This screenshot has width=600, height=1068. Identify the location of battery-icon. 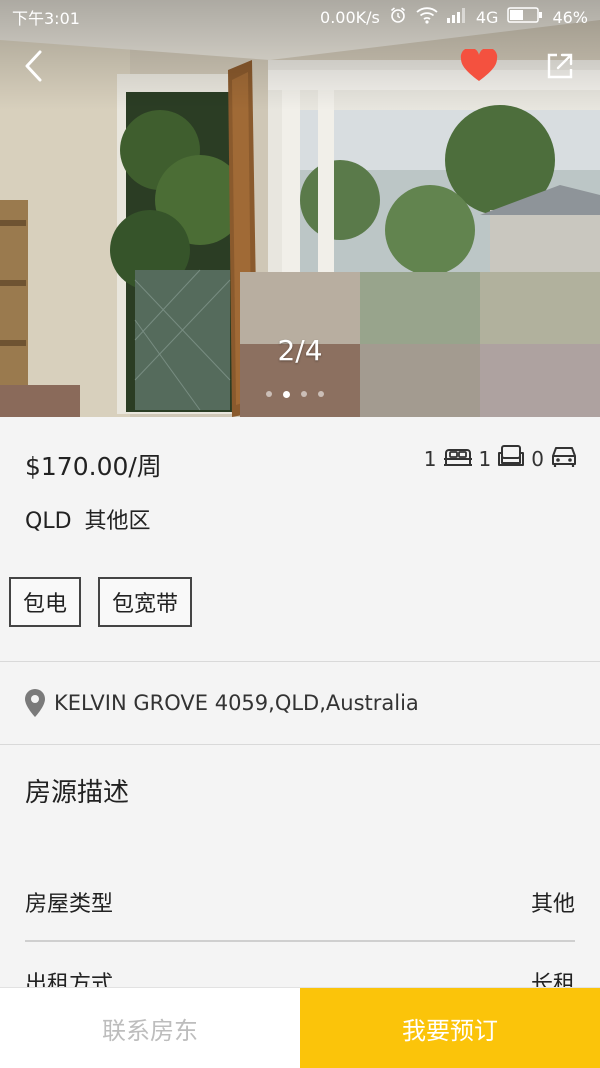
(525, 17).